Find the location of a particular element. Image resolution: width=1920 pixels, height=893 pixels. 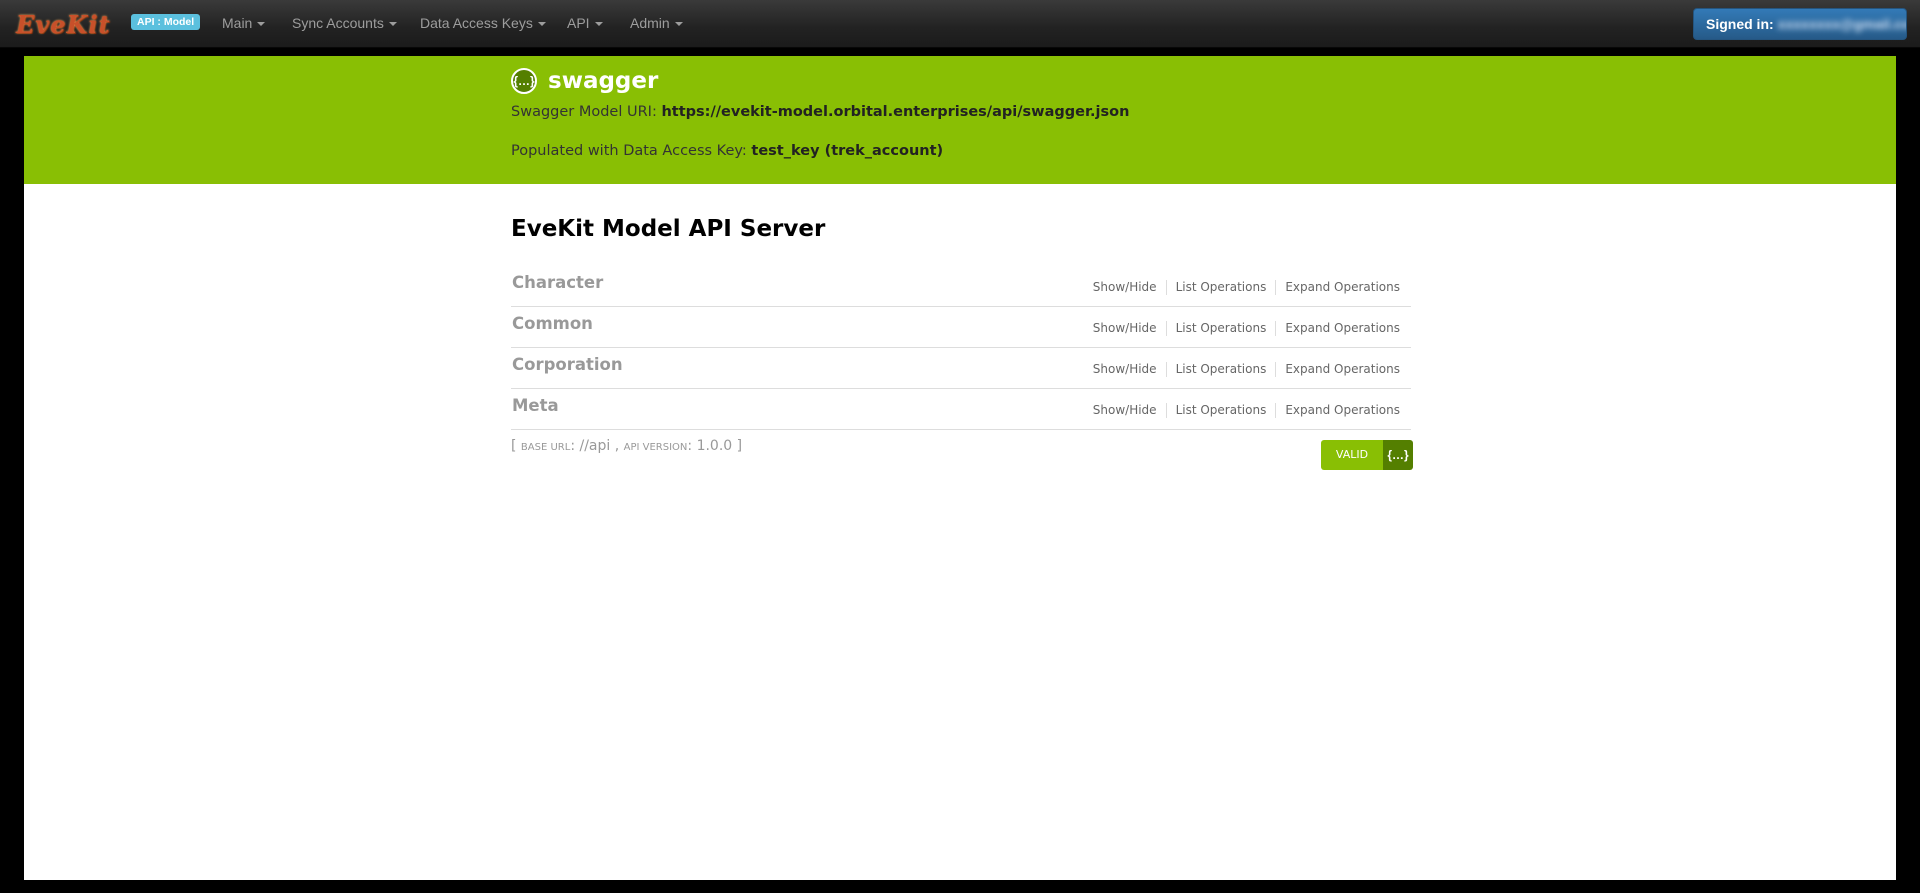

key-label: Populated with Data Access Key: is located at coordinates (629, 151).